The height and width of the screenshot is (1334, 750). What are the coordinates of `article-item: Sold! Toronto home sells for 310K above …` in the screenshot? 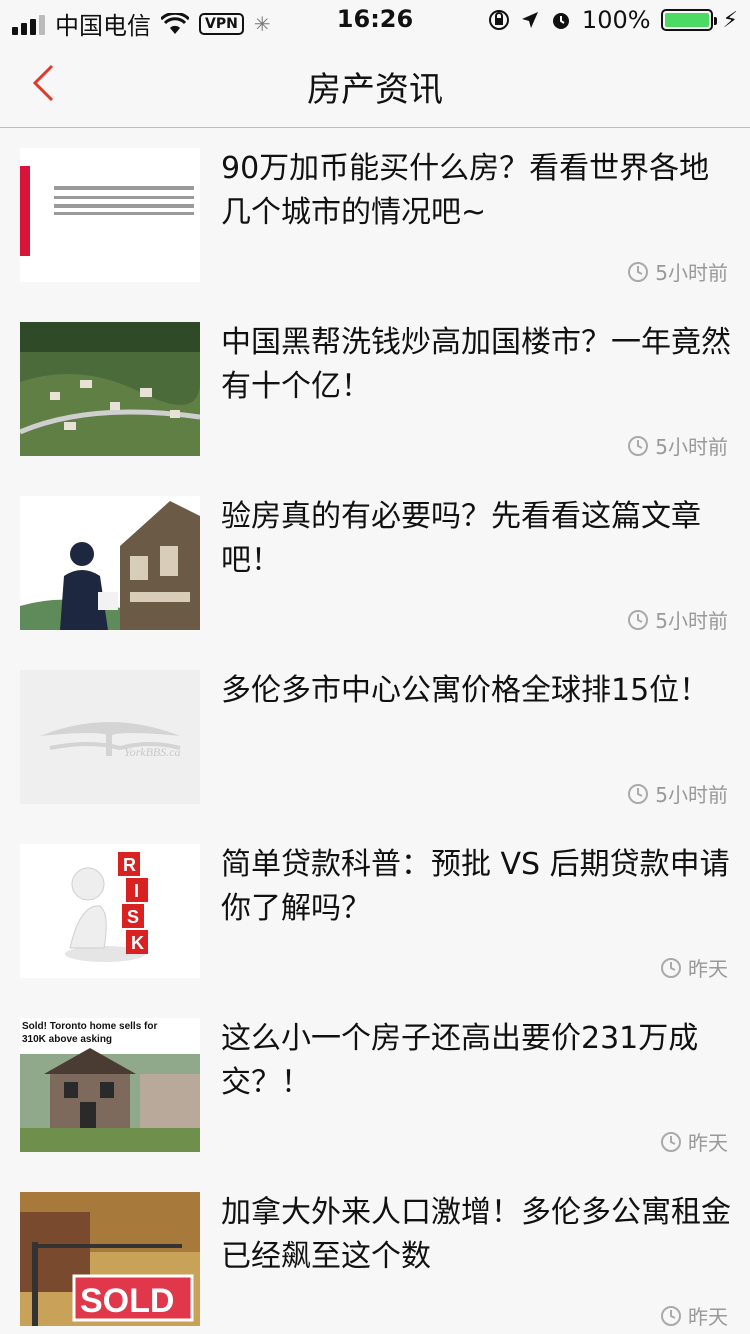 It's located at (375, 1086).